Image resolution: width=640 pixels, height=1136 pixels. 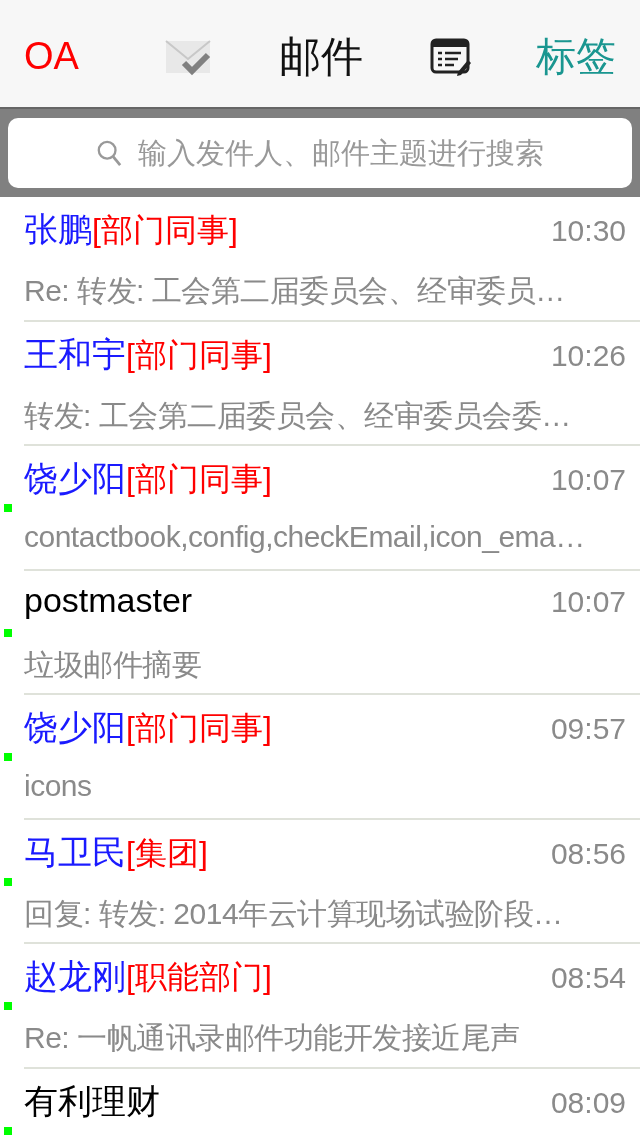 I want to click on page-title: 邮件, so click(x=321, y=56).